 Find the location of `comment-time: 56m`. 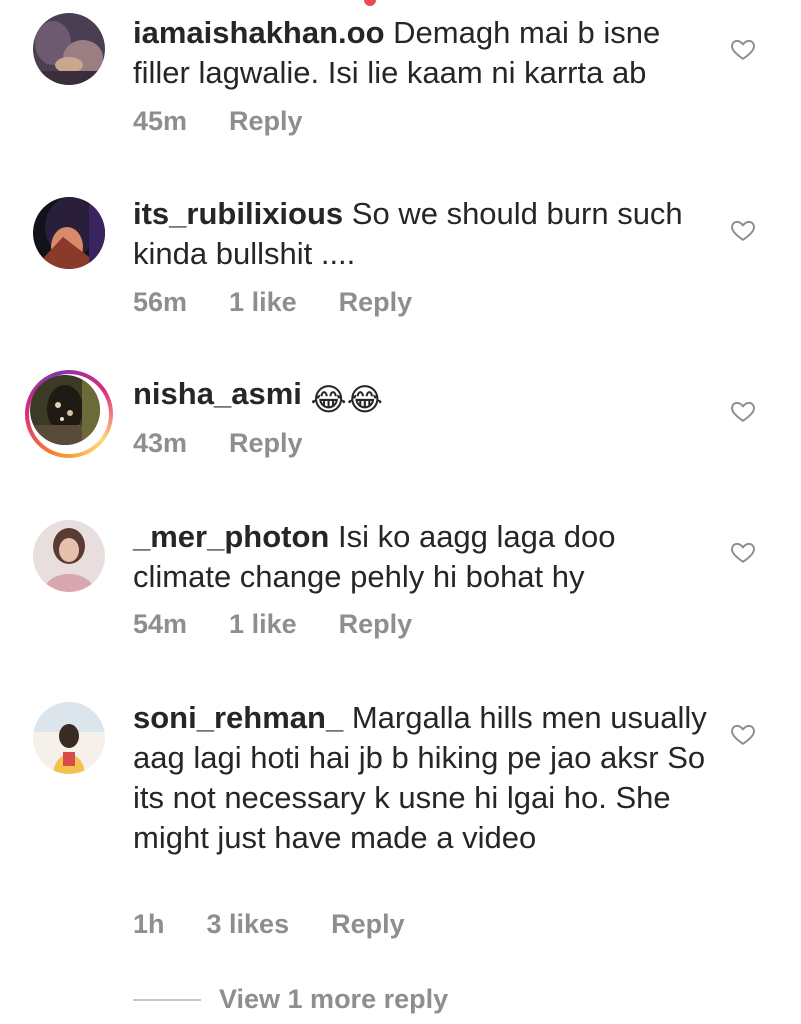

comment-time: 56m is located at coordinates (160, 302).